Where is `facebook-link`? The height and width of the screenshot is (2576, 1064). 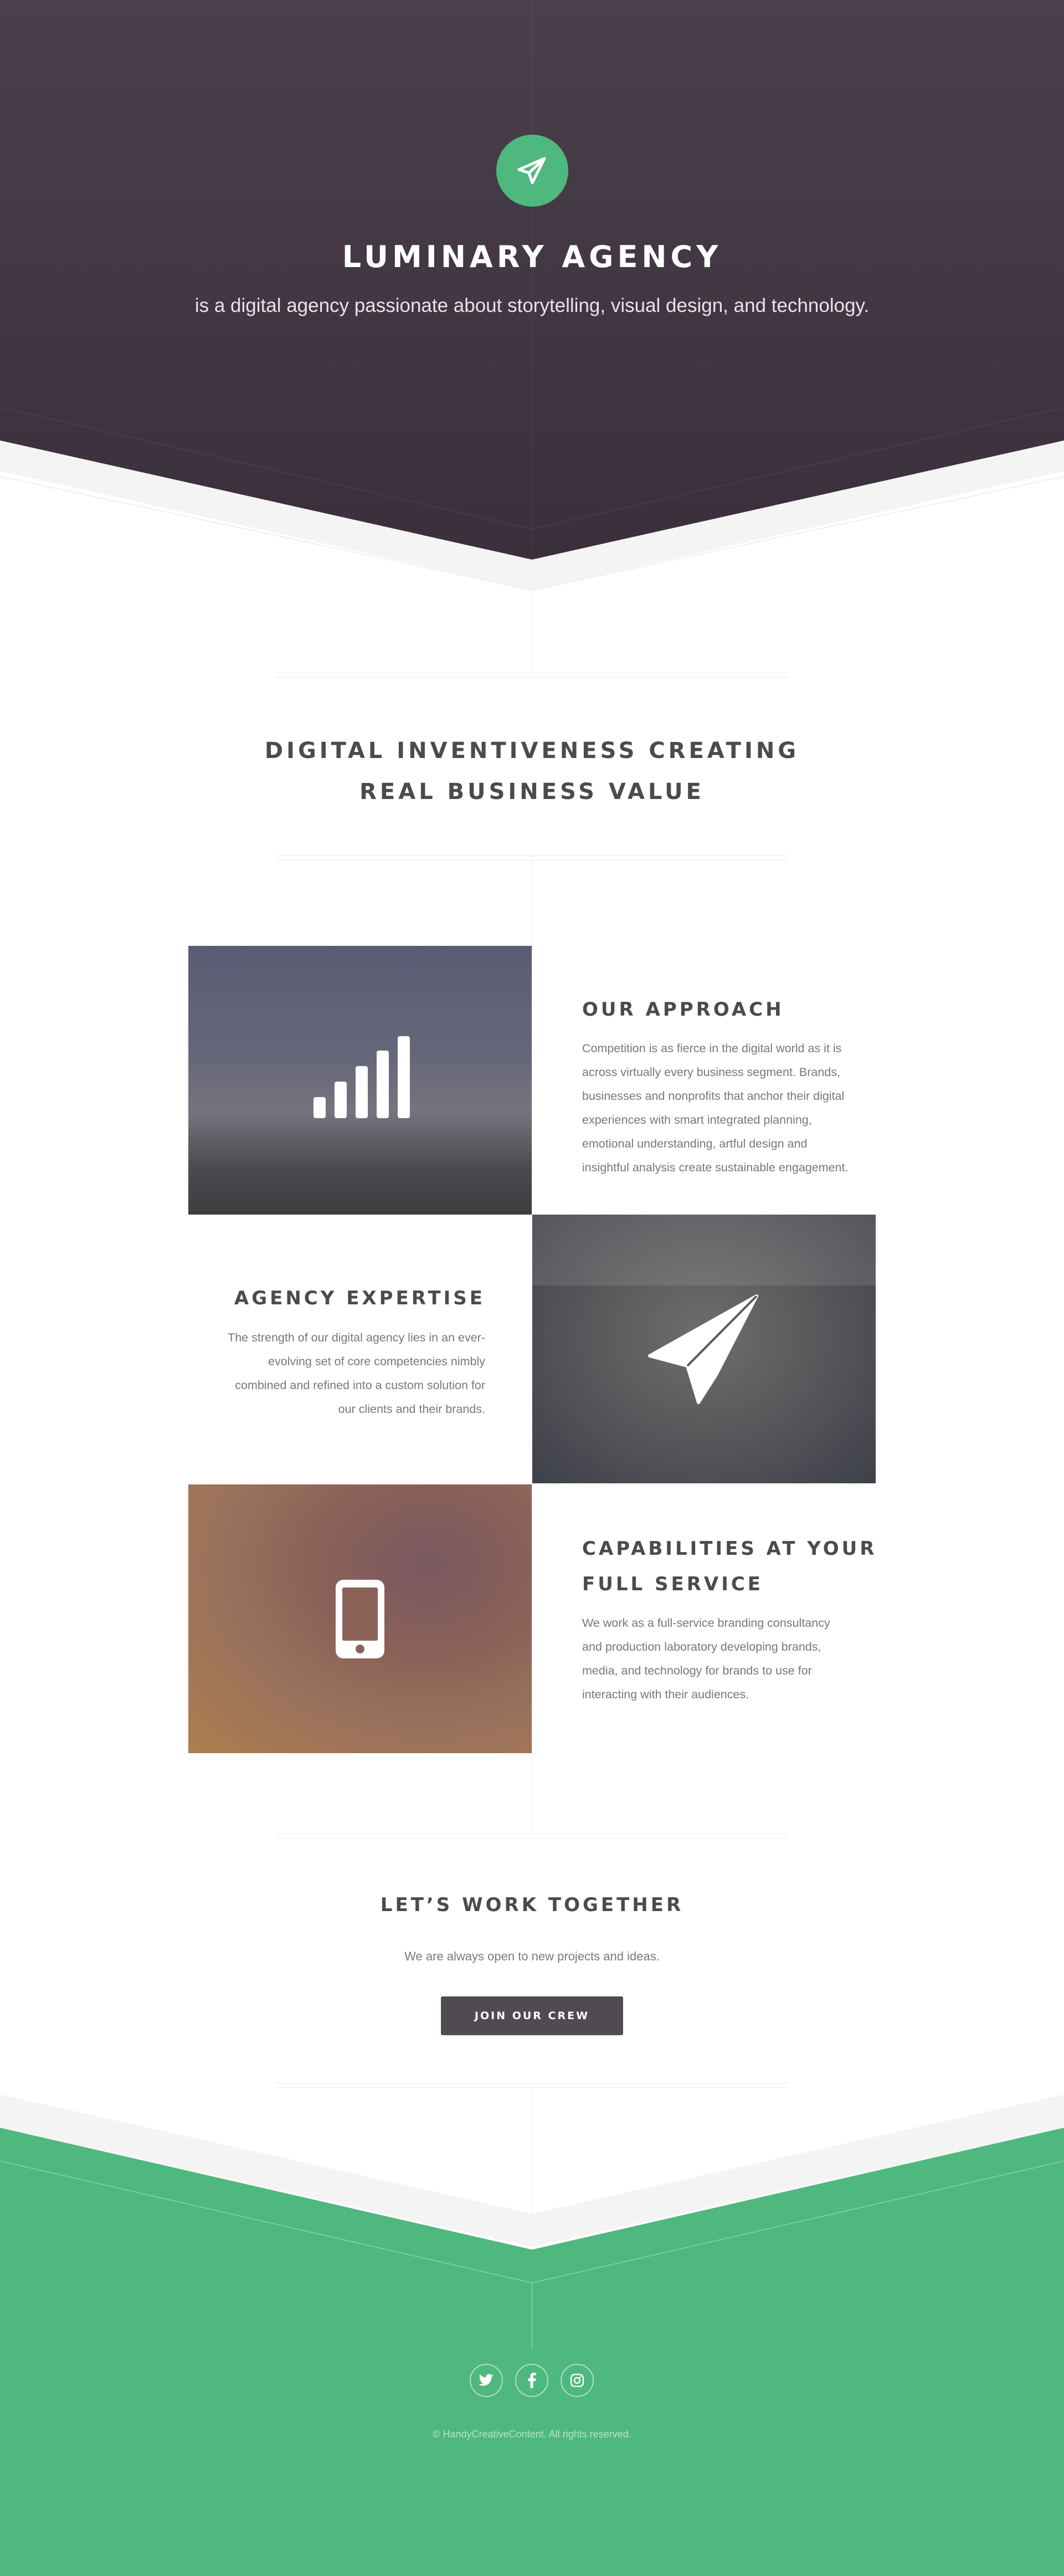
facebook-link is located at coordinates (531, 2380).